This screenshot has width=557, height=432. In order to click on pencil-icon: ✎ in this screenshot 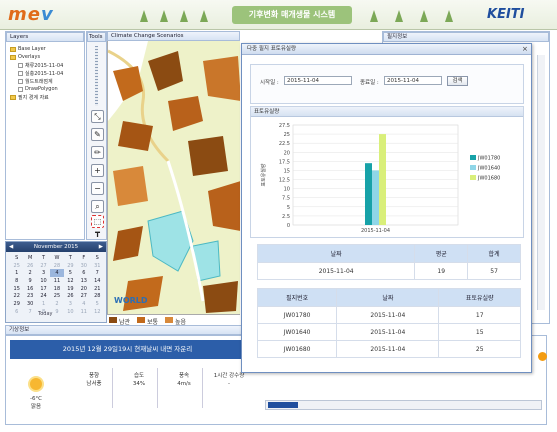, I will do `click(97, 134)`.